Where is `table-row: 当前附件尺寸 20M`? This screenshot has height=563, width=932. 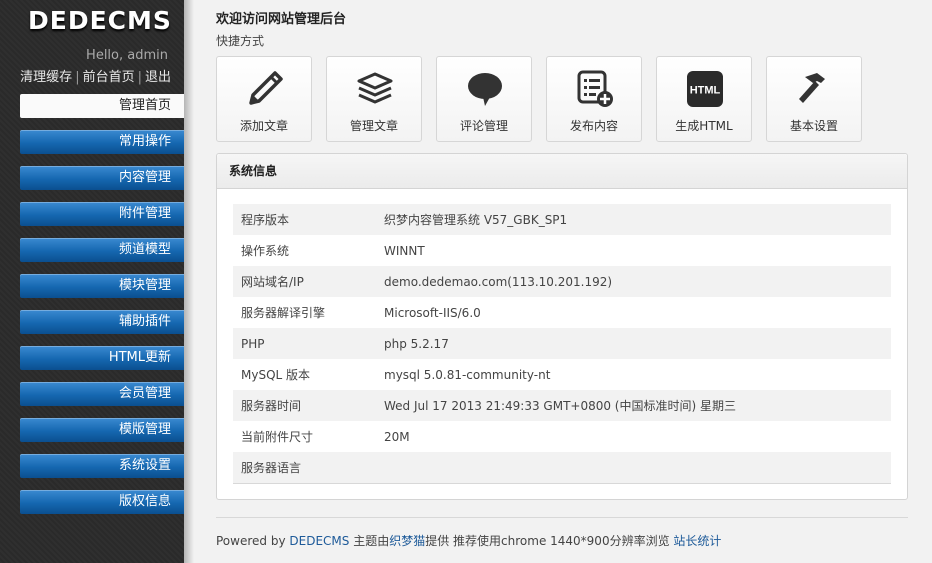
table-row: 当前附件尺寸 20M is located at coordinates (562, 436).